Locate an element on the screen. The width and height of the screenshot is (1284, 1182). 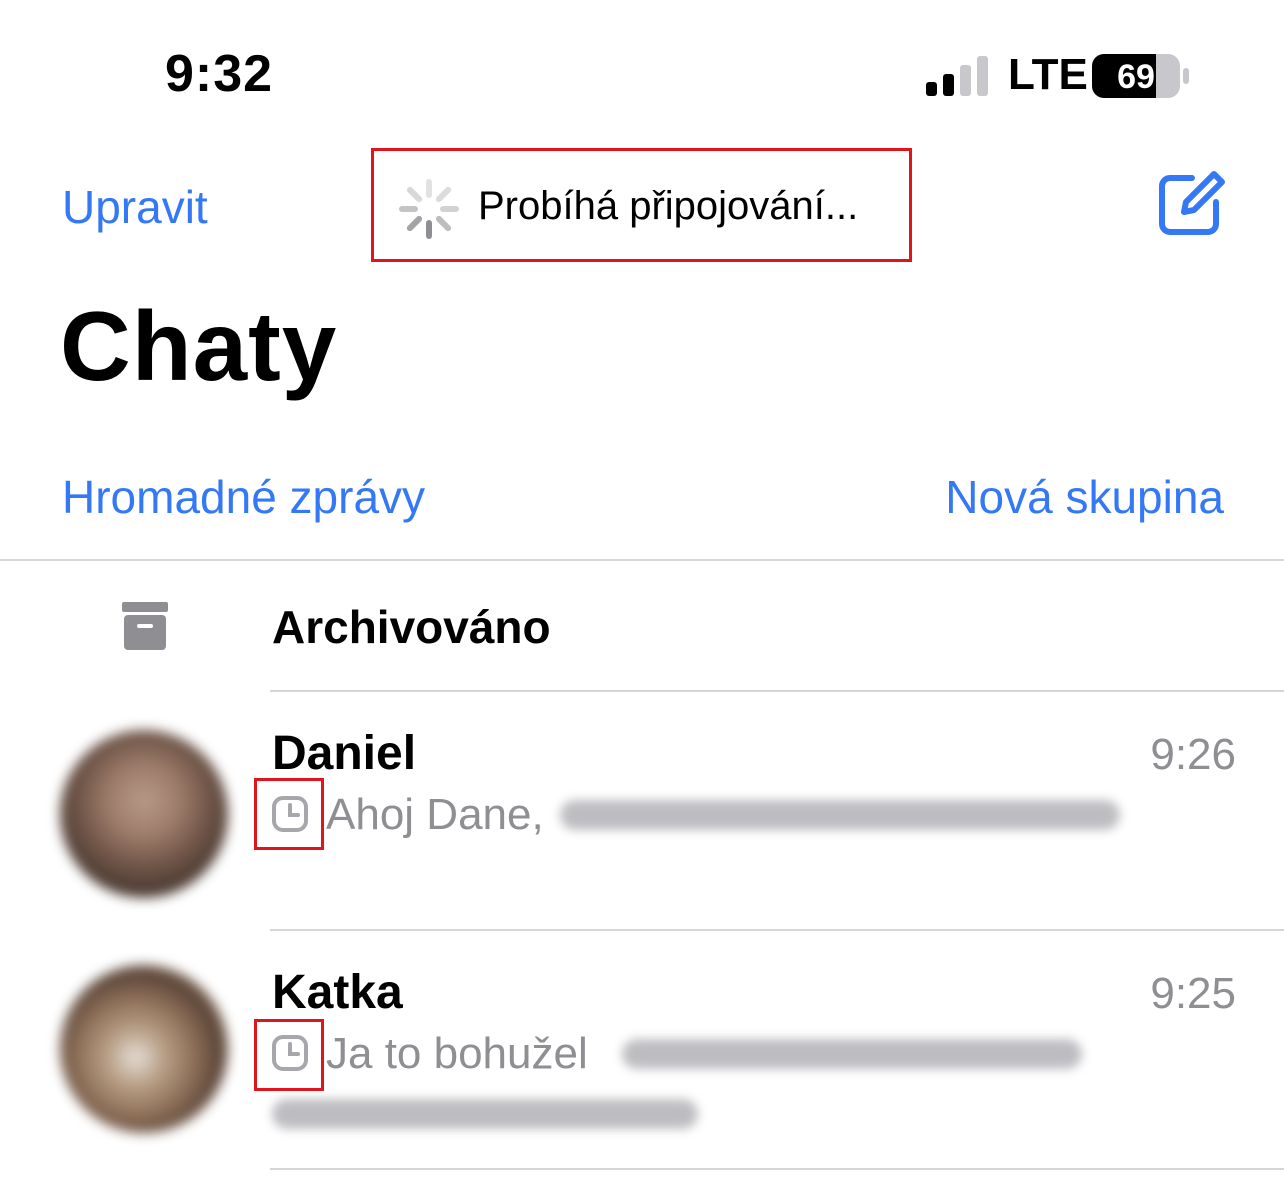
status-time: 9:32 is located at coordinates (219, 74).